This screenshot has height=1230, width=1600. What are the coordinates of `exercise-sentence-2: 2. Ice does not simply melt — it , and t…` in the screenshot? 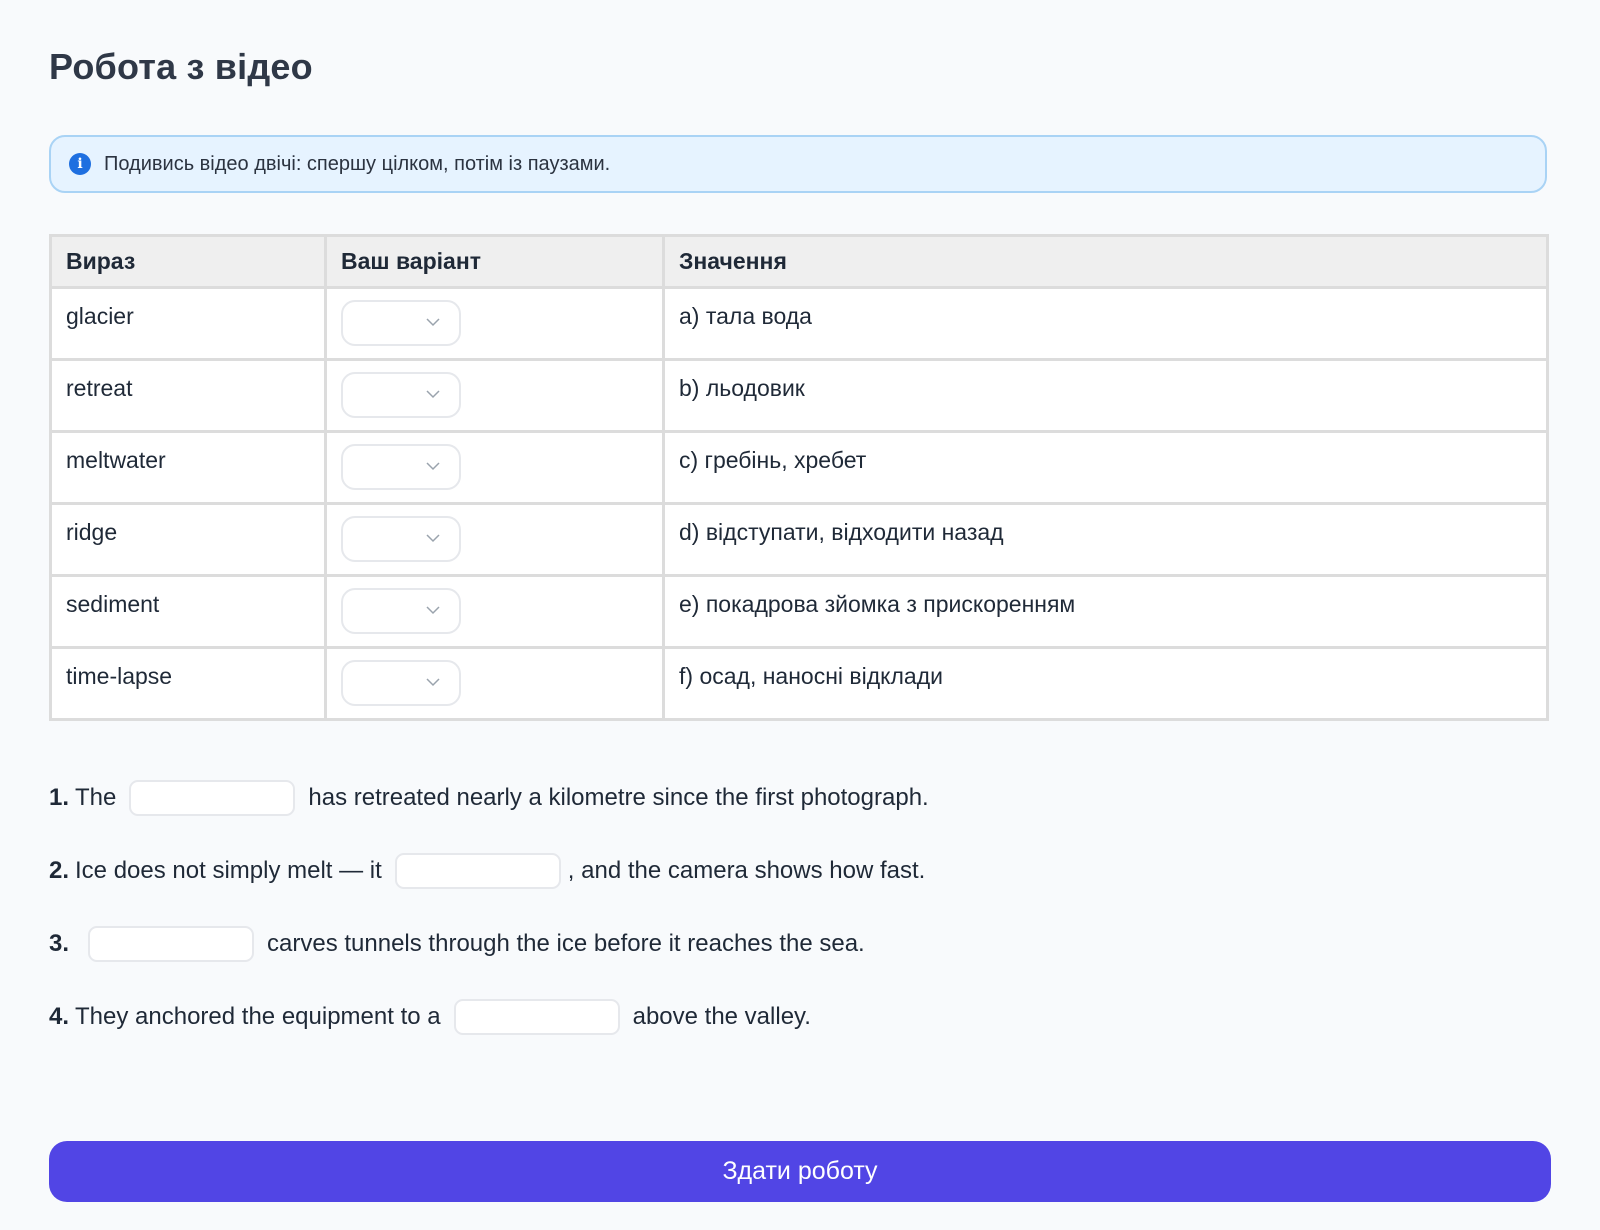 It's located at (799, 871).